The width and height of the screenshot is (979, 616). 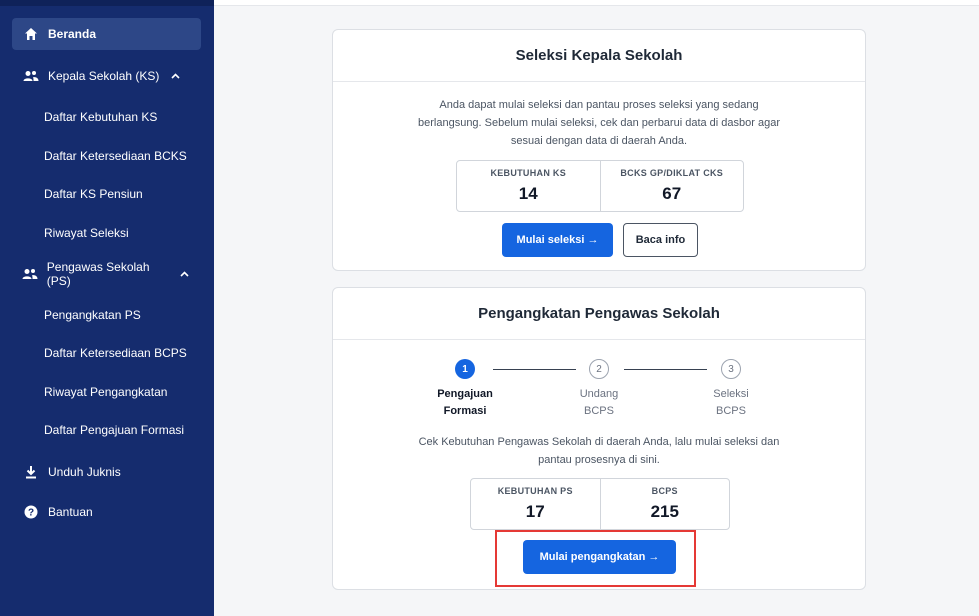 What do you see at coordinates (465, 403) in the screenshot?
I see `step-1-label: Pengajuan Formasi` at bounding box center [465, 403].